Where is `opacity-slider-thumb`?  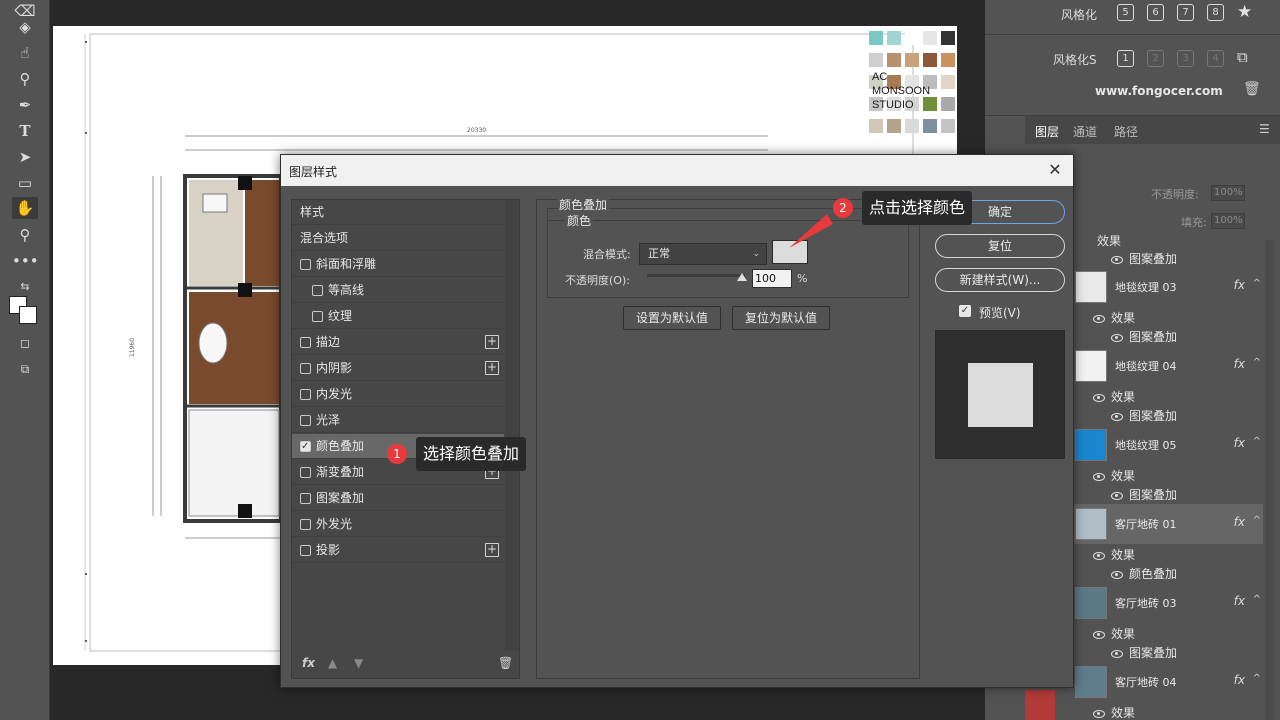 opacity-slider-thumb is located at coordinates (742, 277).